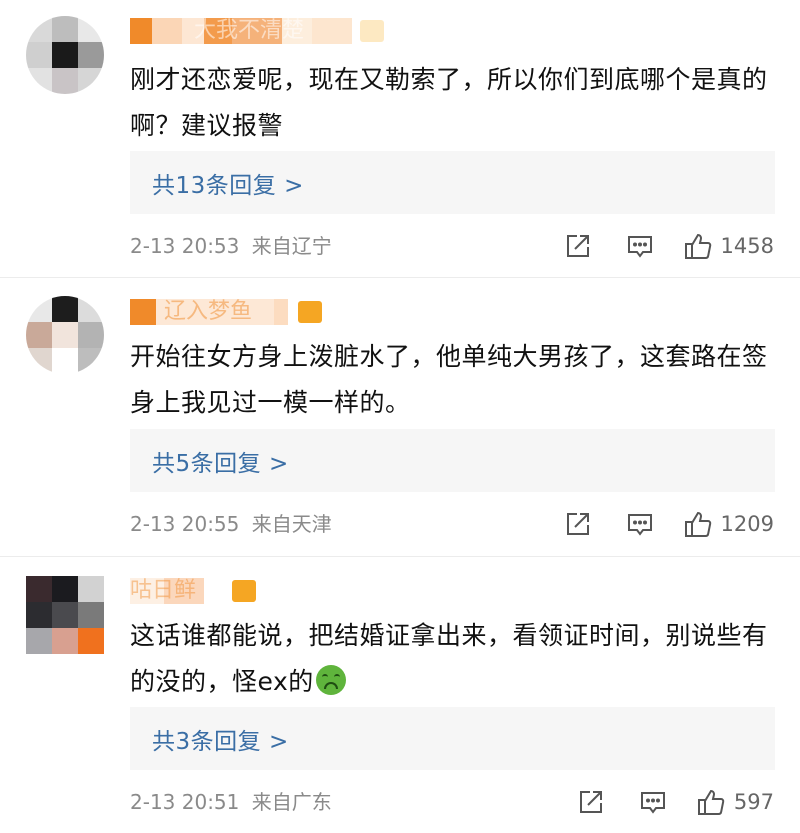 The image size is (800, 833). What do you see at coordinates (449, 658) in the screenshot?
I see `comment-text: 这话谁都能说，把结婚证拿出来，看领证时间，别说些有的没的，怪ex的` at bounding box center [449, 658].